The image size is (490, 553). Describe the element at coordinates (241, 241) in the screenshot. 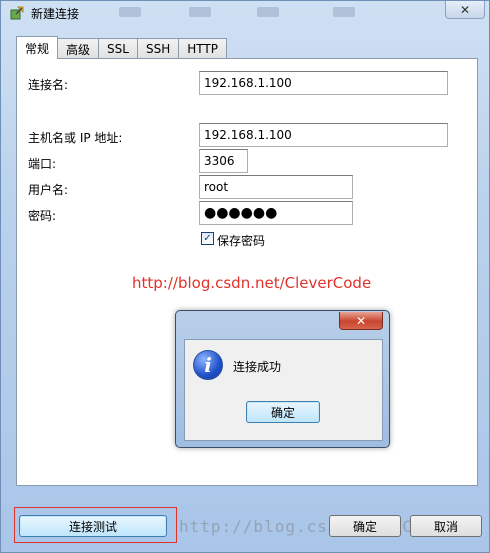

I see `save-password-label: 保存密码` at that location.